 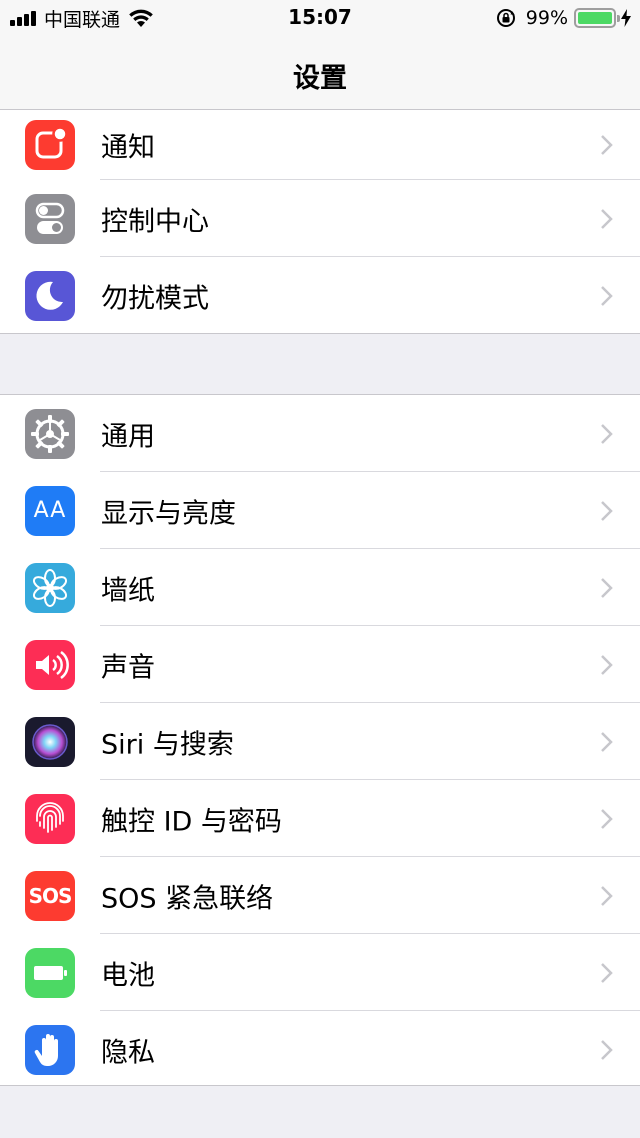 What do you see at coordinates (191, 821) in the screenshot?
I see `settings-row-label: 触控 ID 与密码` at bounding box center [191, 821].